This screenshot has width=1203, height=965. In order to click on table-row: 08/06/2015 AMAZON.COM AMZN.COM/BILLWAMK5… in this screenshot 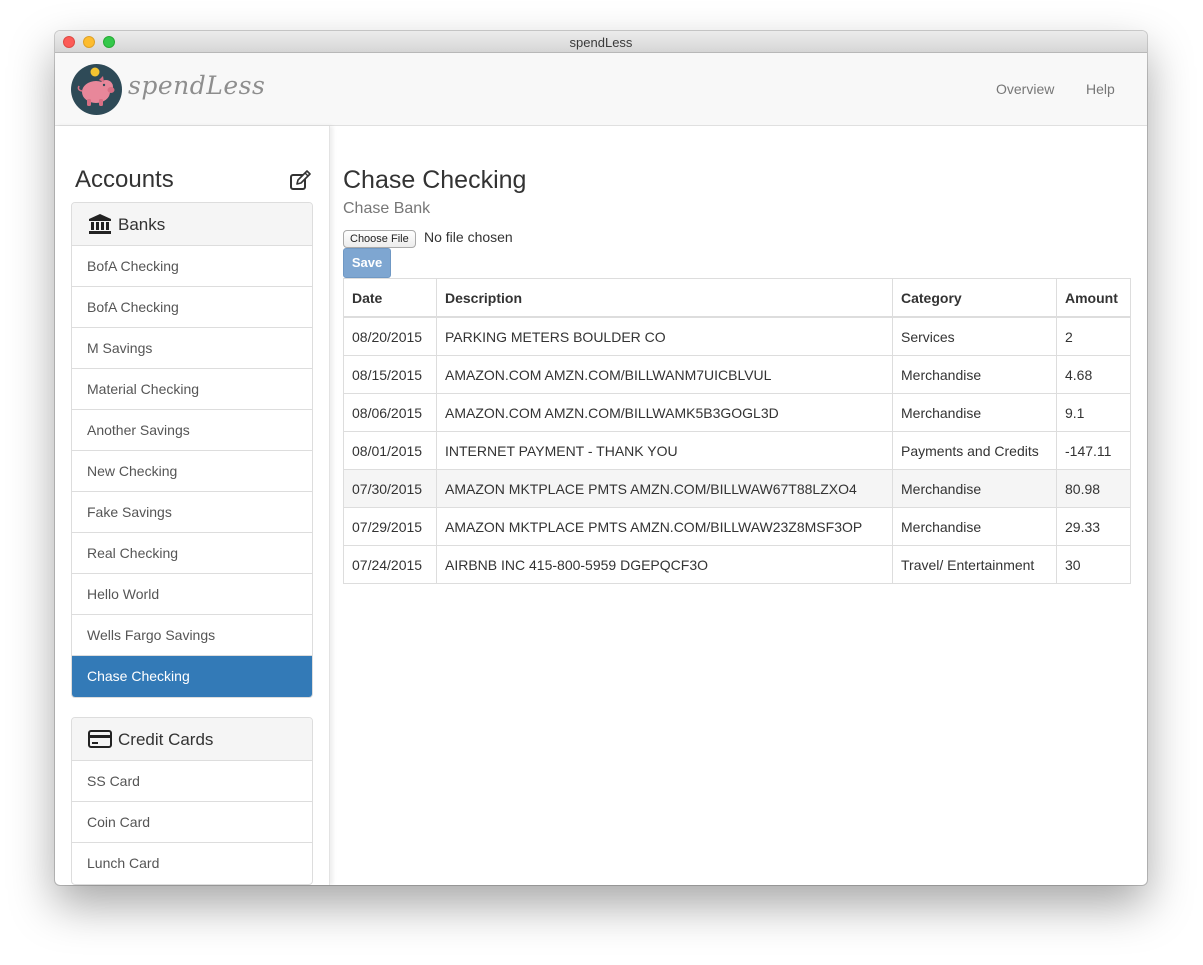, I will do `click(737, 412)`.